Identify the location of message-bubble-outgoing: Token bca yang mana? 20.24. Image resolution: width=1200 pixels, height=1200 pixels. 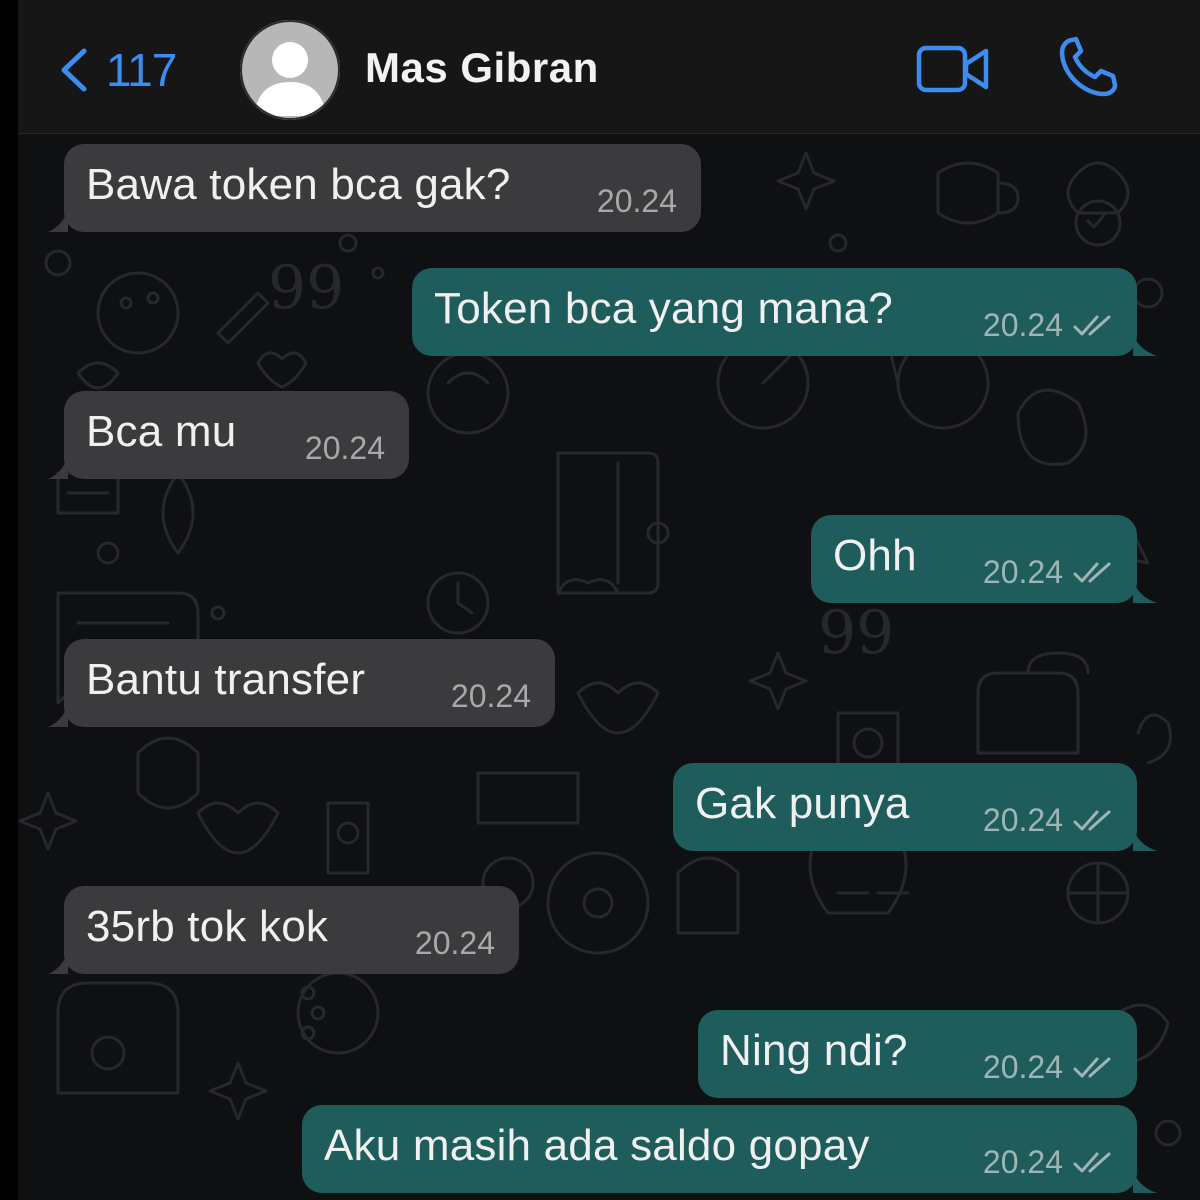
(784, 312).